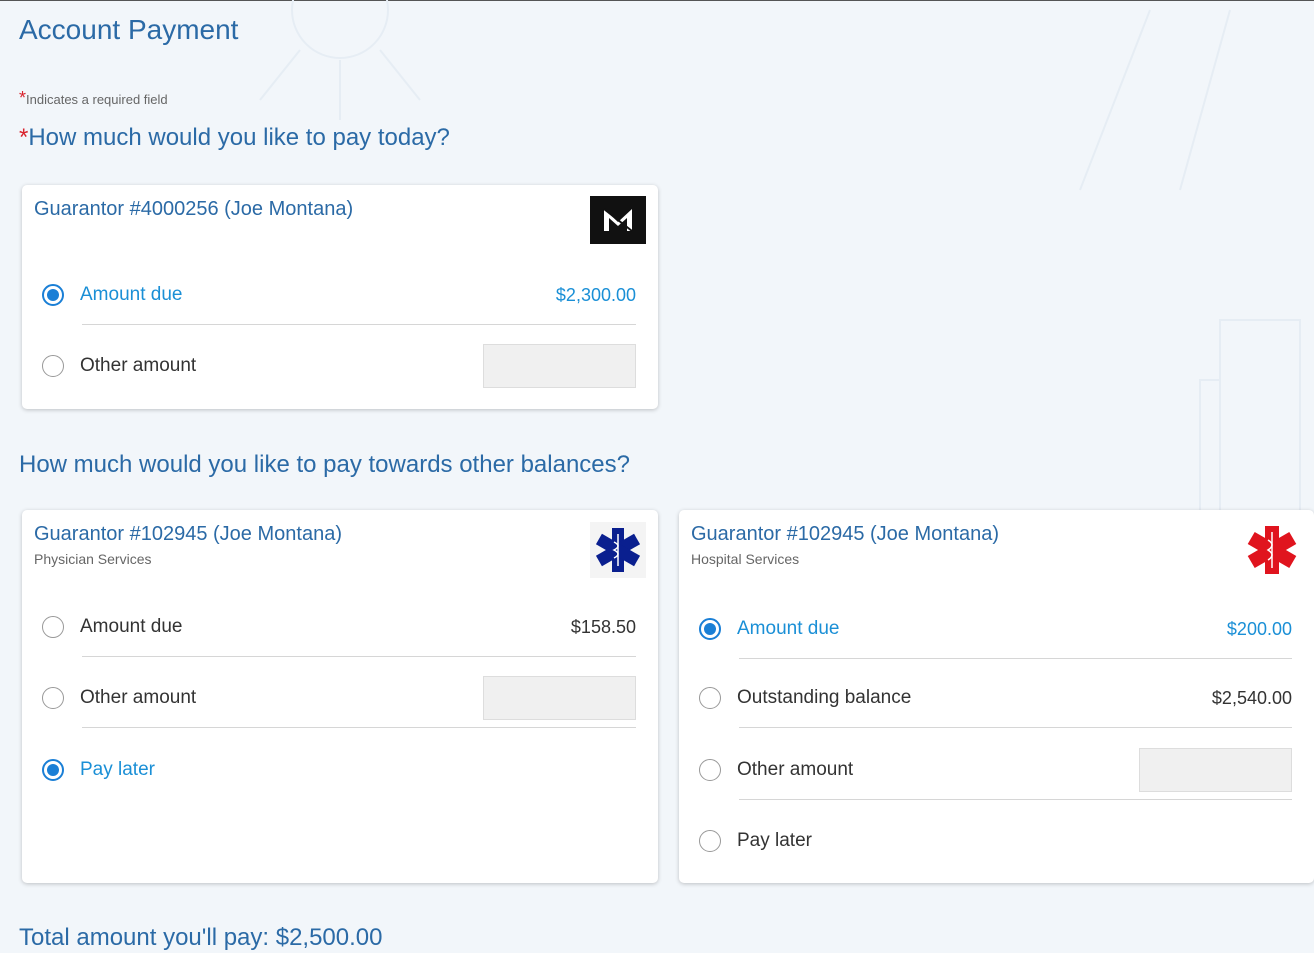 This screenshot has height=953, width=1314. Describe the element at coordinates (194, 209) in the screenshot. I see `card-title: Guarantor #4000256 (Joe Montana)` at that location.